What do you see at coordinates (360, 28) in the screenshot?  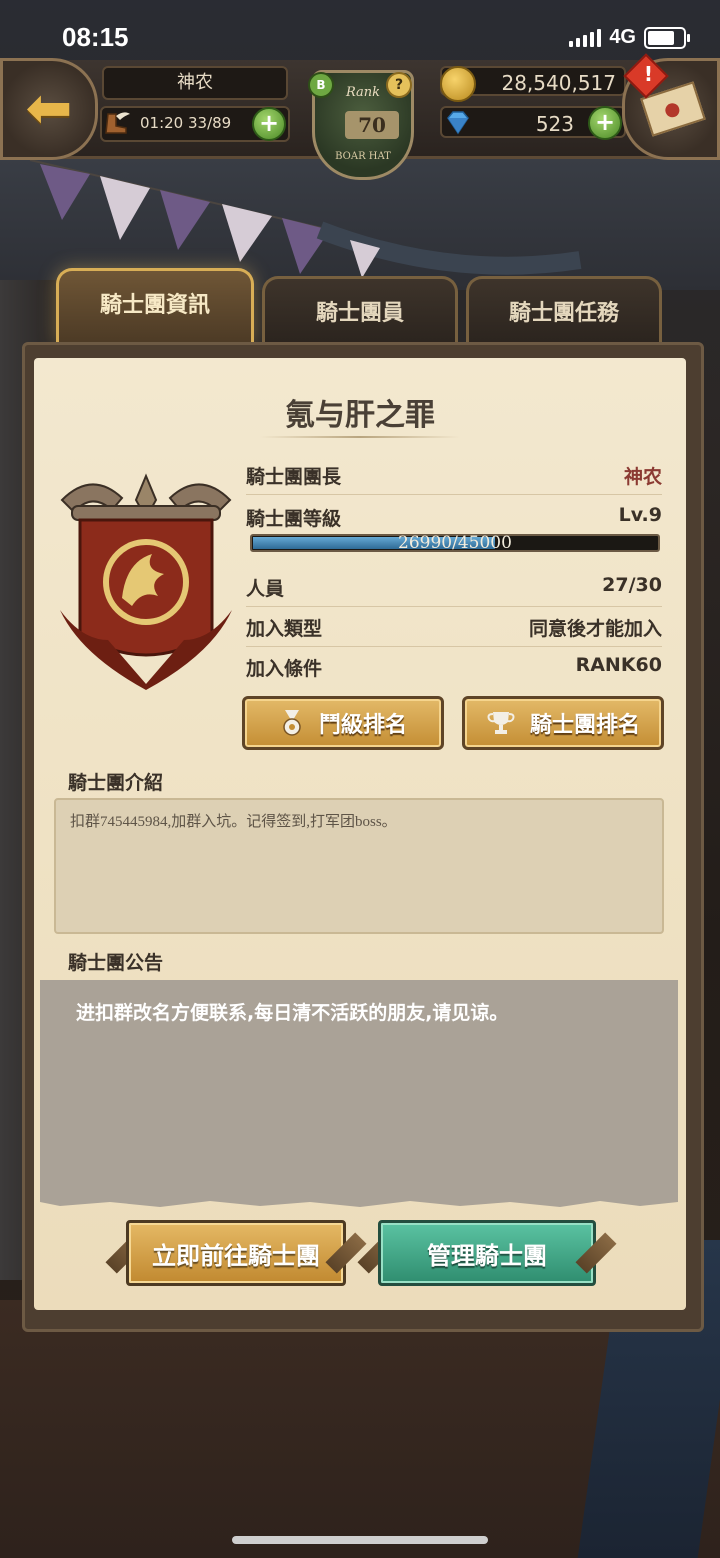 I see `status-bar: 08:15 4G` at bounding box center [360, 28].